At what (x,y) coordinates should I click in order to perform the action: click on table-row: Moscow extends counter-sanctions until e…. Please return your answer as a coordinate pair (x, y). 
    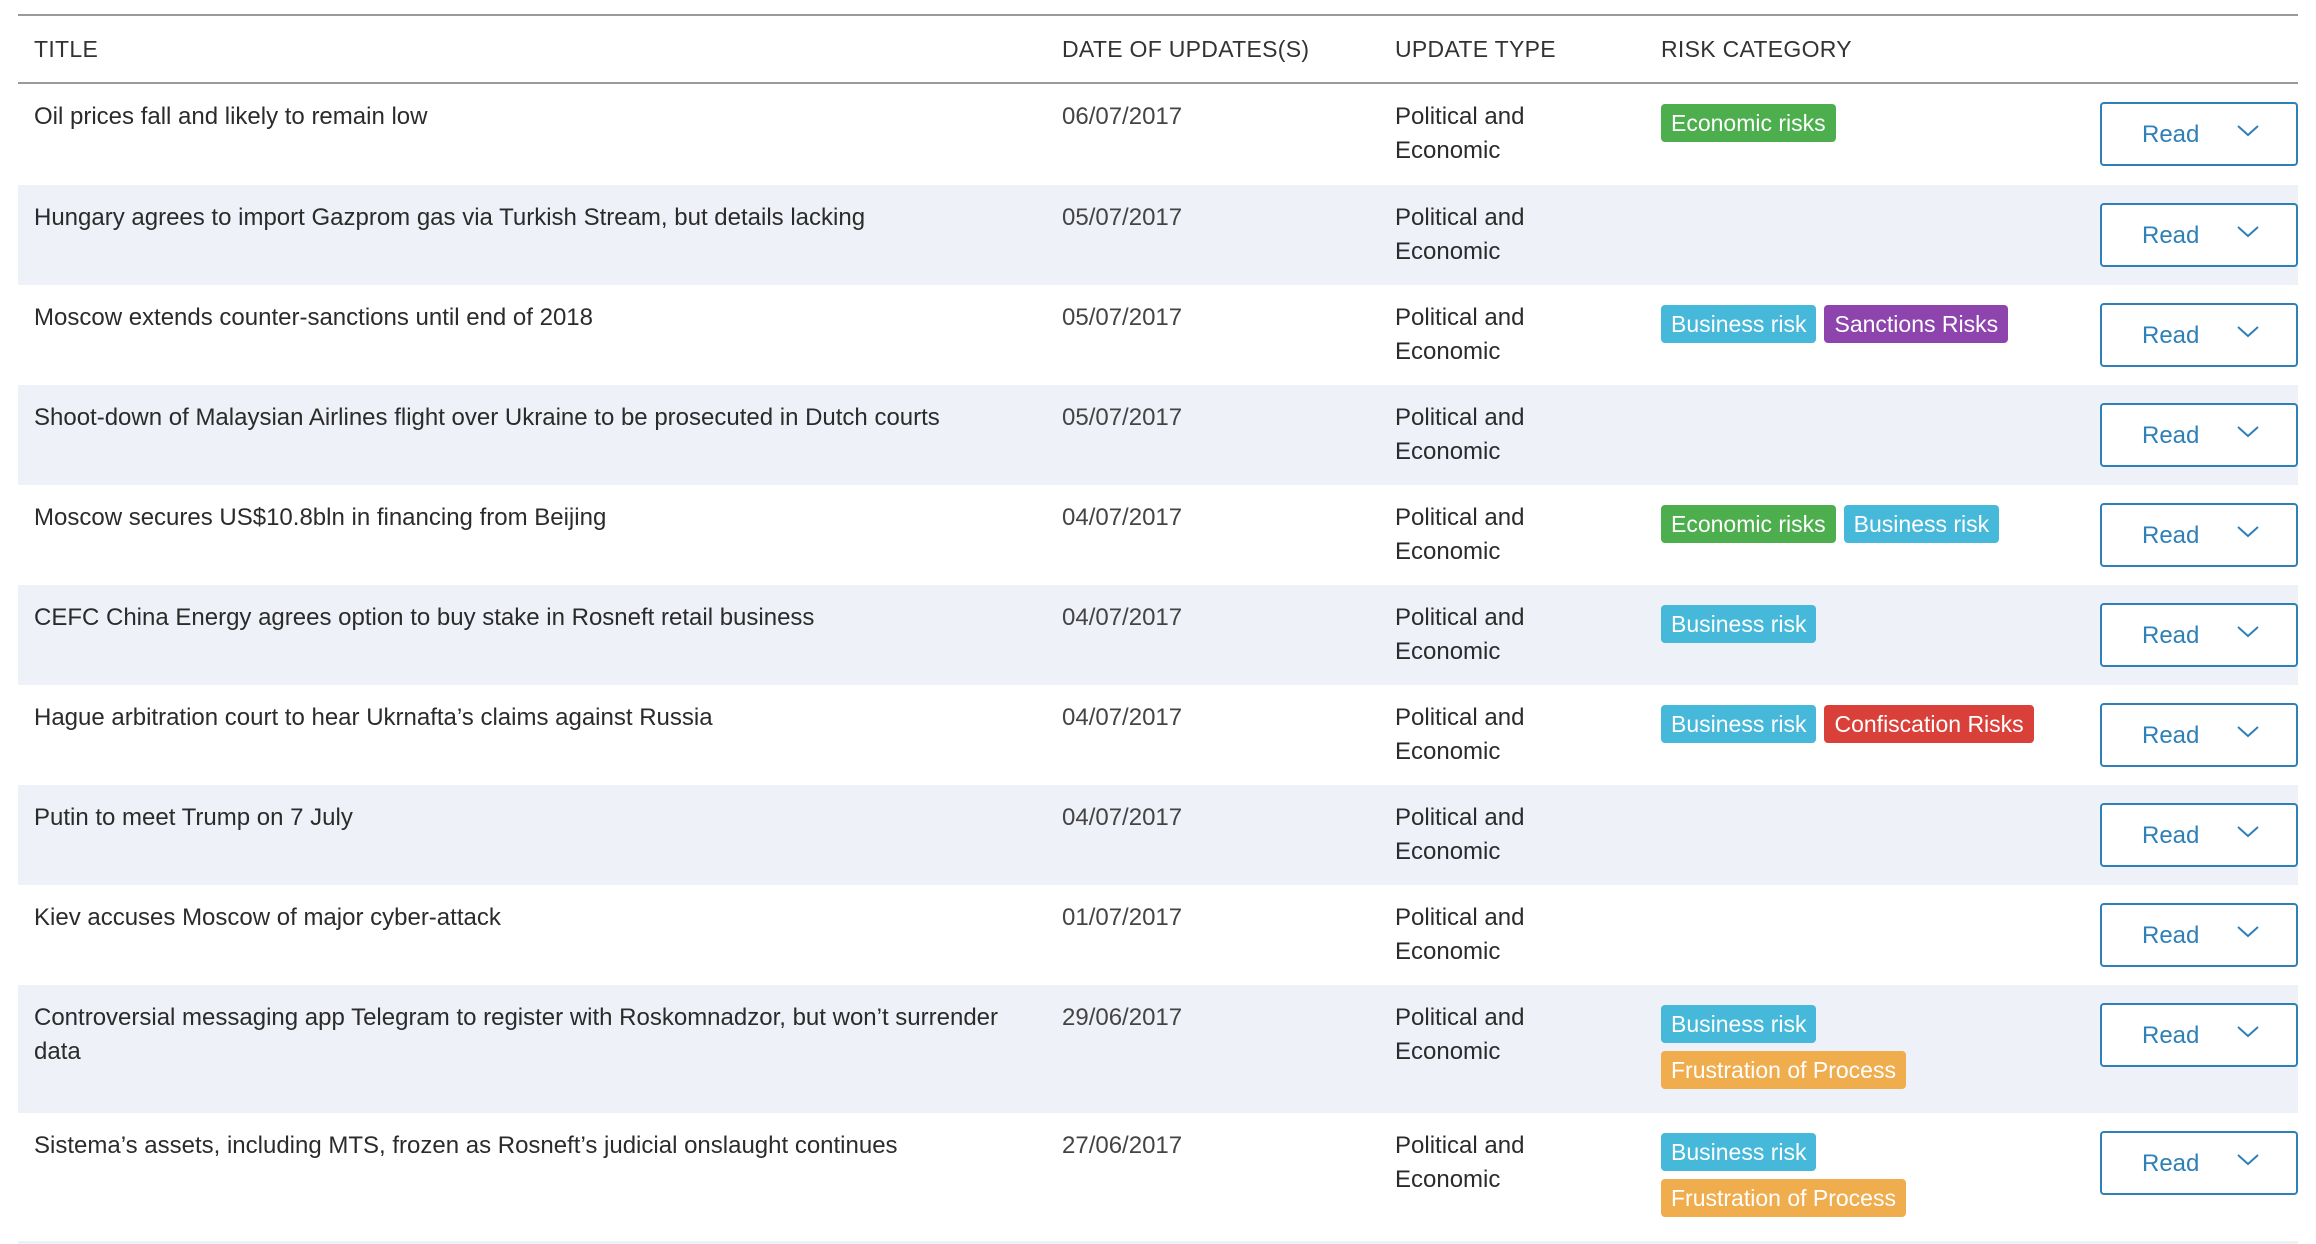
    Looking at the image, I should click on (1158, 335).